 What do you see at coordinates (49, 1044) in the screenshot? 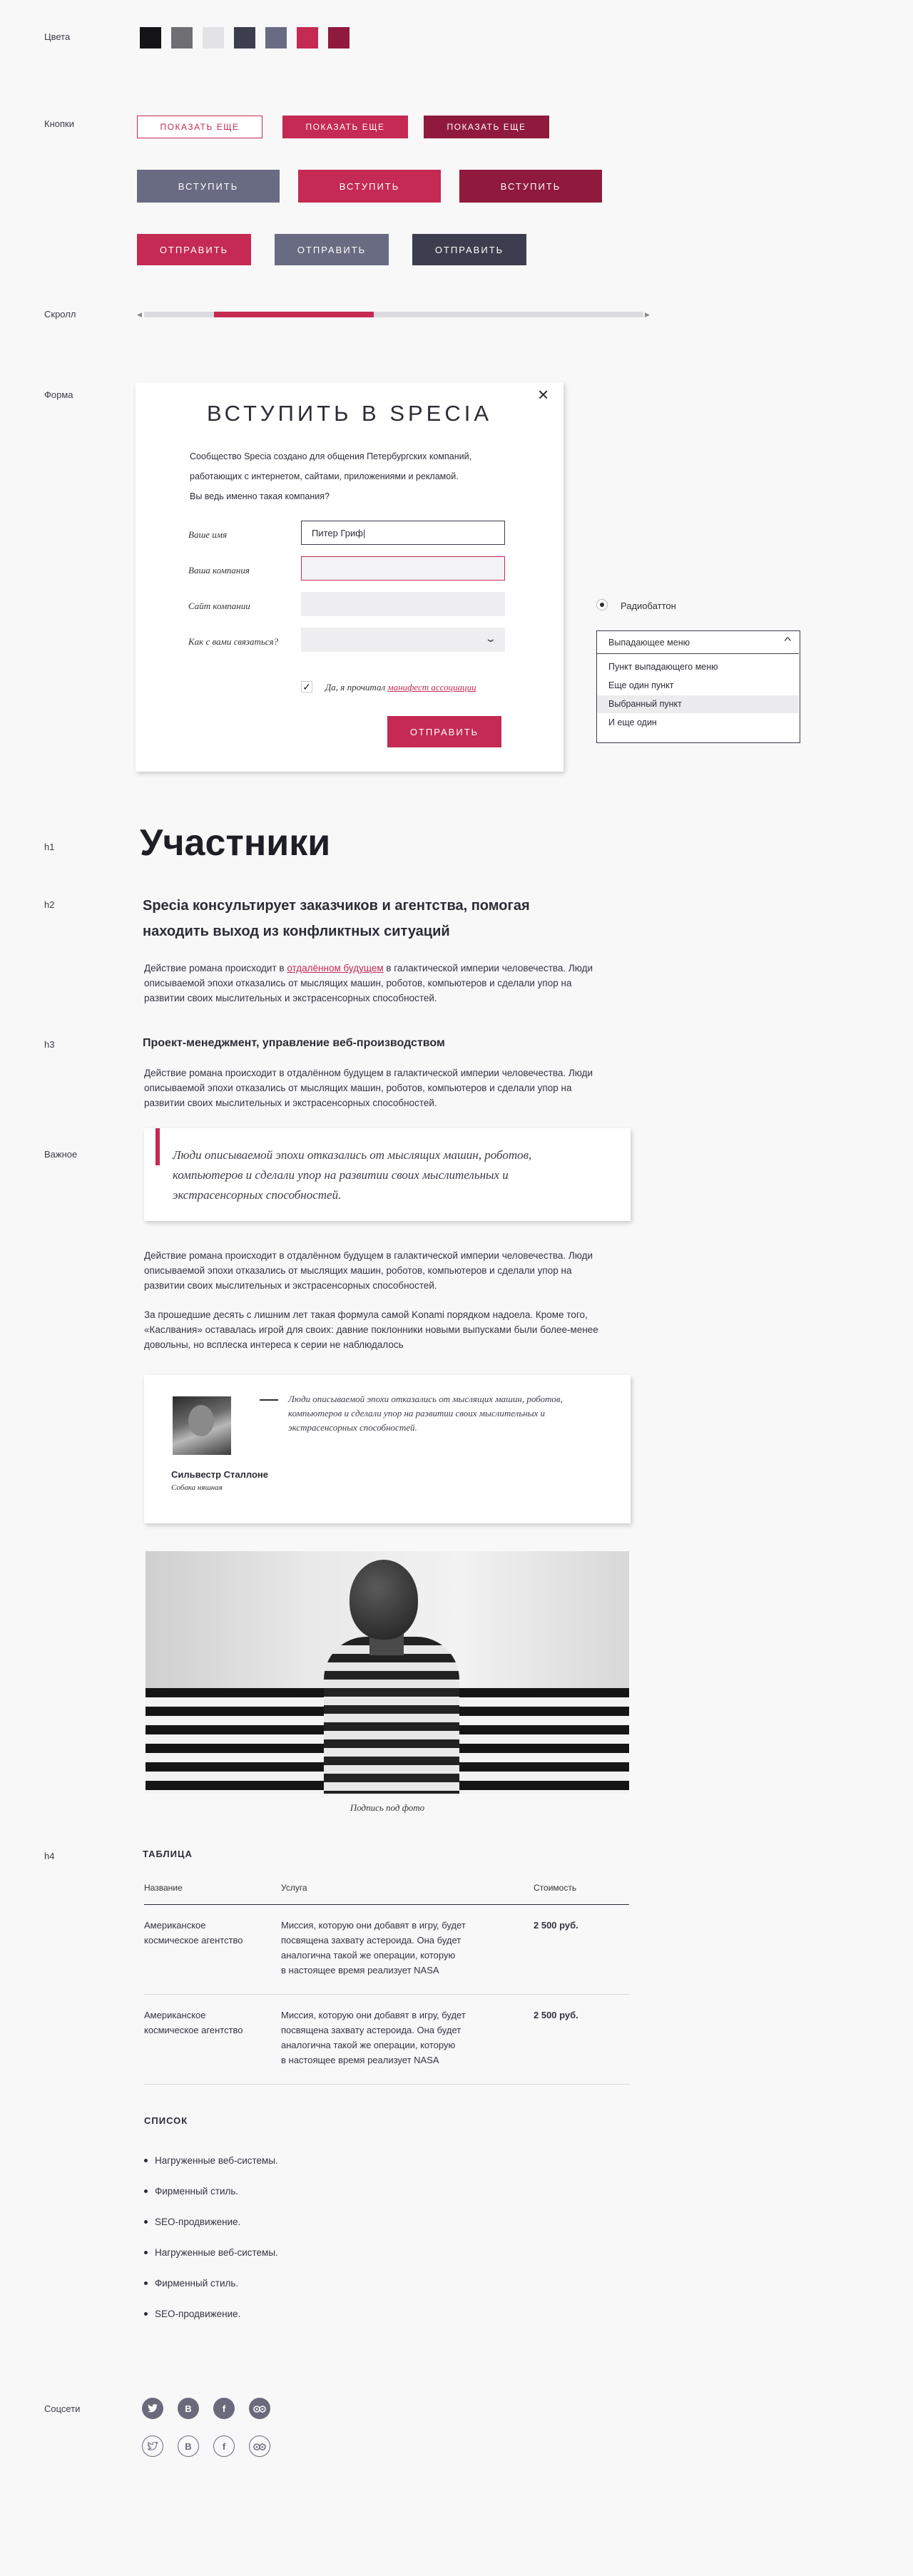
I see `label-h3: h3` at bounding box center [49, 1044].